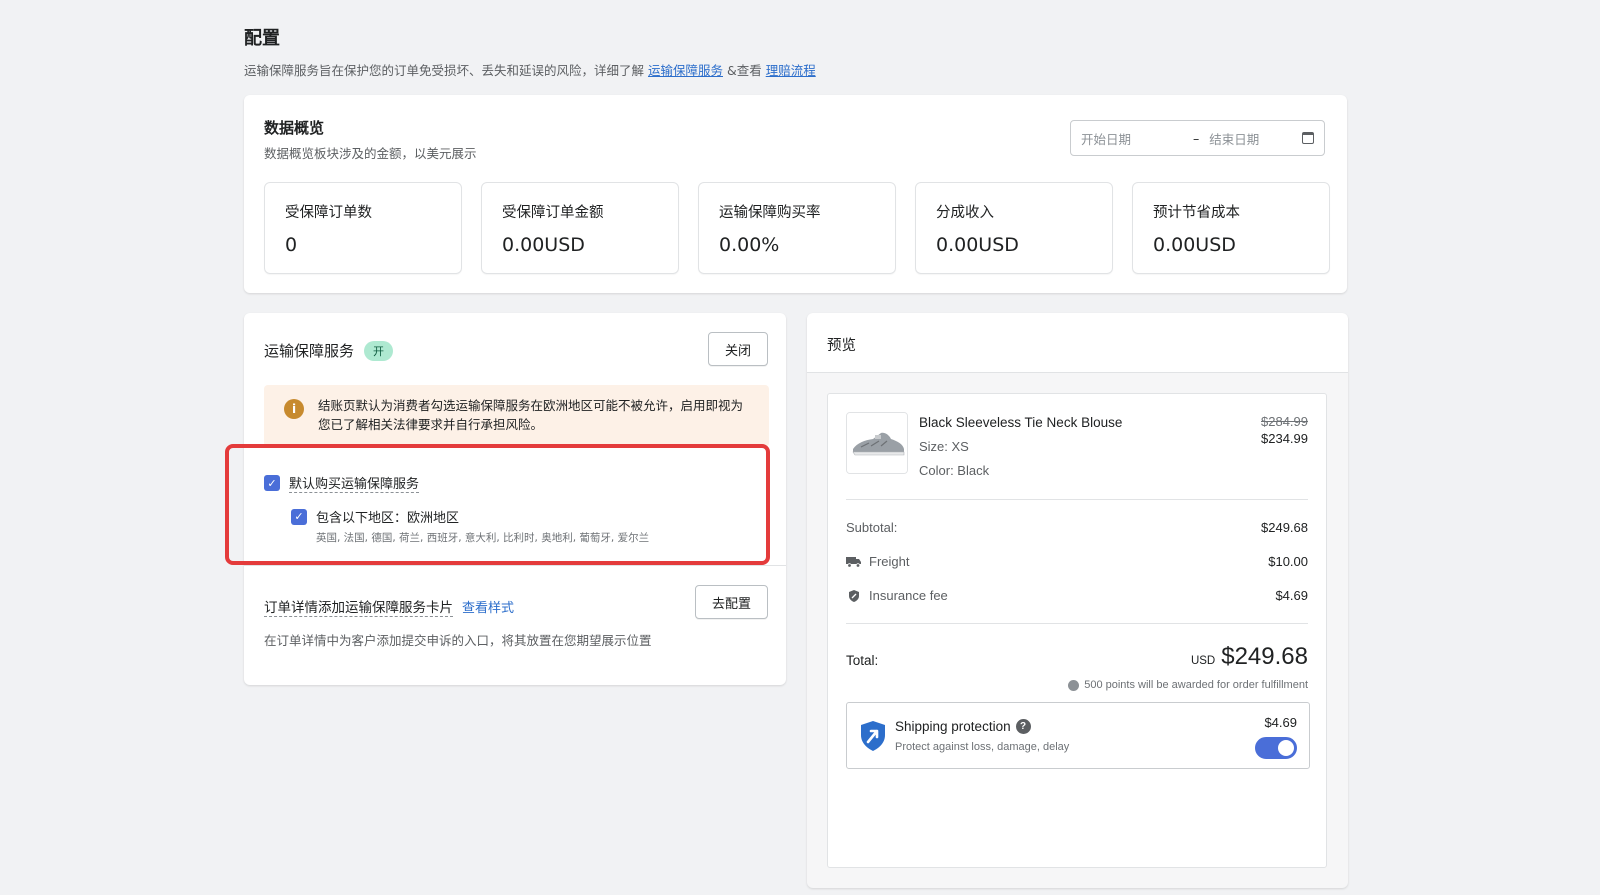 This screenshot has width=1600, height=895. I want to click on insurance-key: Insurance fee, so click(897, 595).